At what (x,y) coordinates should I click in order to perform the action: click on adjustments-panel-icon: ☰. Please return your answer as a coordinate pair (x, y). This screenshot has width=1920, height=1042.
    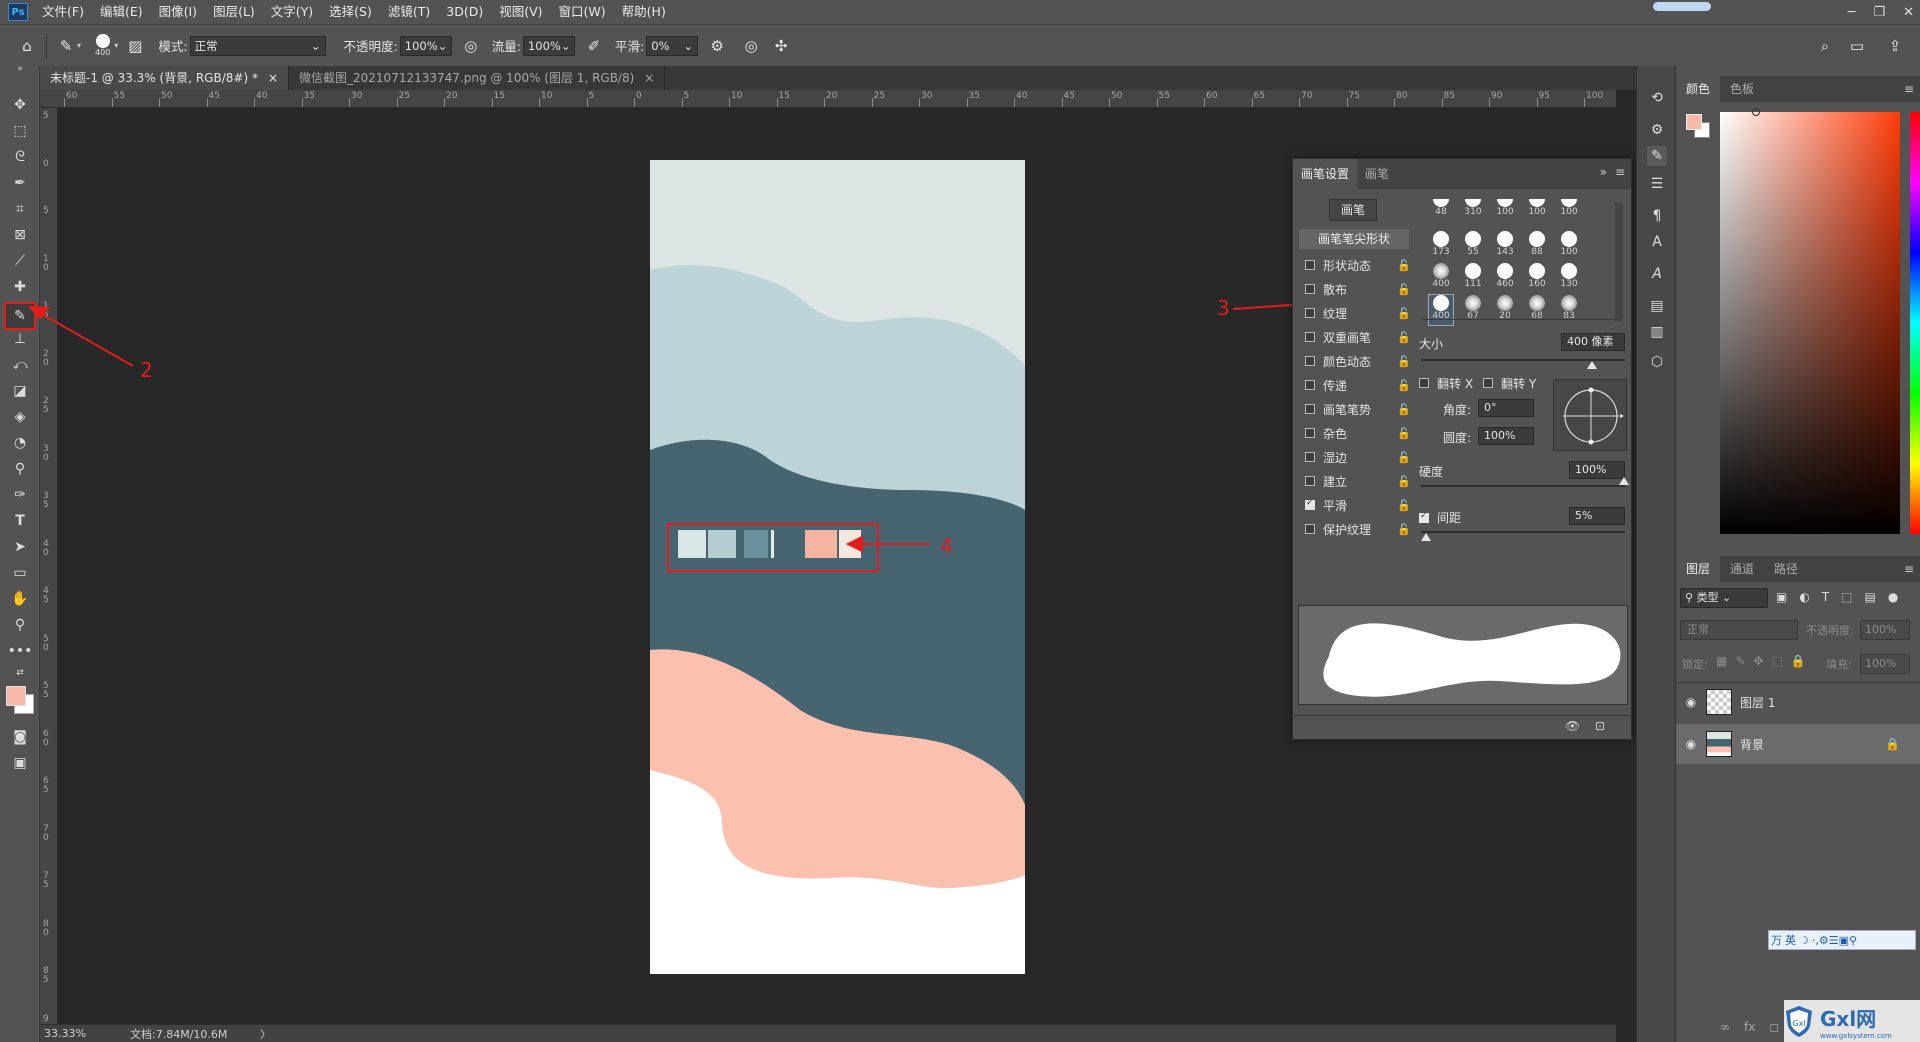
    Looking at the image, I should click on (1657, 184).